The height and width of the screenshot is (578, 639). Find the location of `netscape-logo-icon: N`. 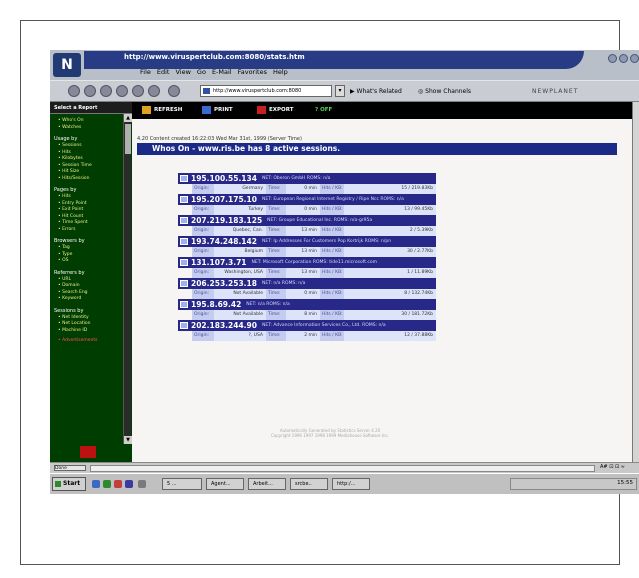

netscape-logo-icon: N is located at coordinates (67, 65).